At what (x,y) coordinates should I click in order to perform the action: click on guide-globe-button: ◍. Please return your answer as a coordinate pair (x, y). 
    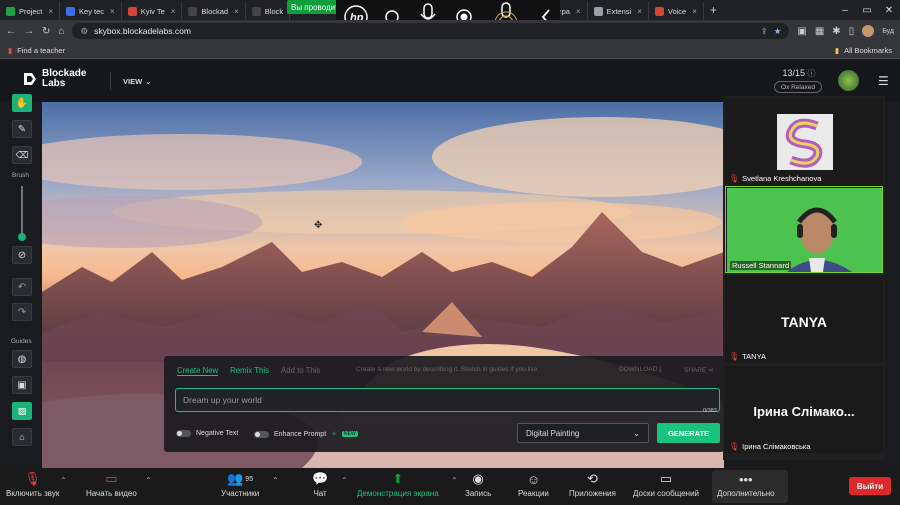
    Looking at the image, I should click on (22, 359).